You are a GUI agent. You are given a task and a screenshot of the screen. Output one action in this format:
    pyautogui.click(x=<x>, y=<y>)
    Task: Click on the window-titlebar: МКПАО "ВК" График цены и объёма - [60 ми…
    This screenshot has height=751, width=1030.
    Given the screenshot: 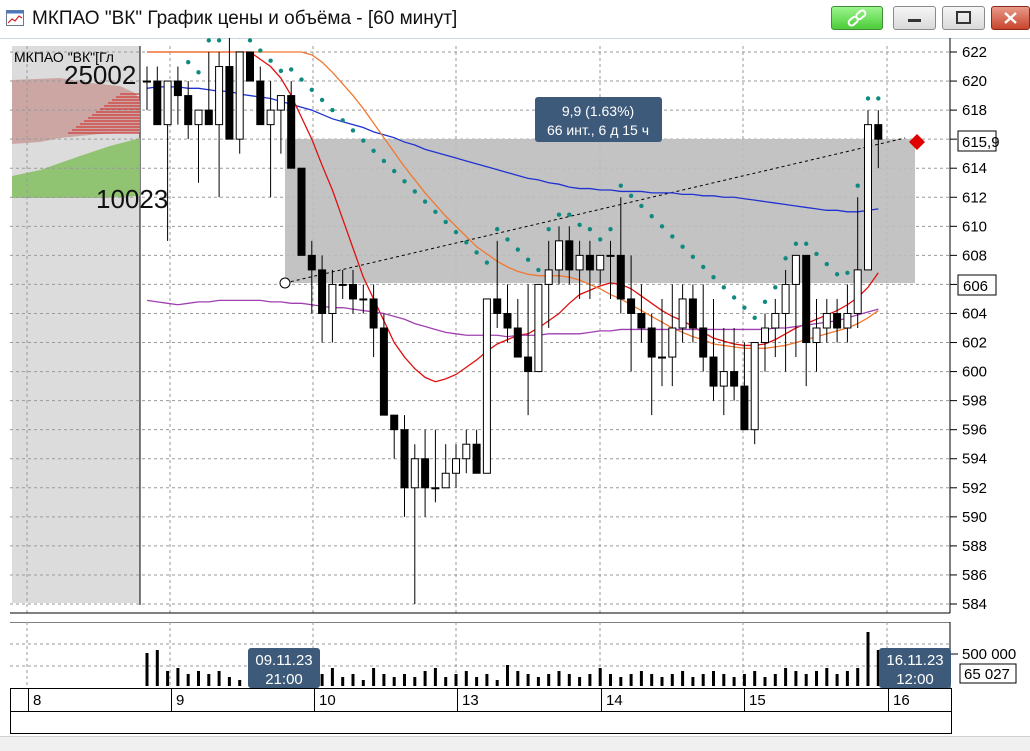 What is the action you would take?
    pyautogui.click(x=515, y=19)
    